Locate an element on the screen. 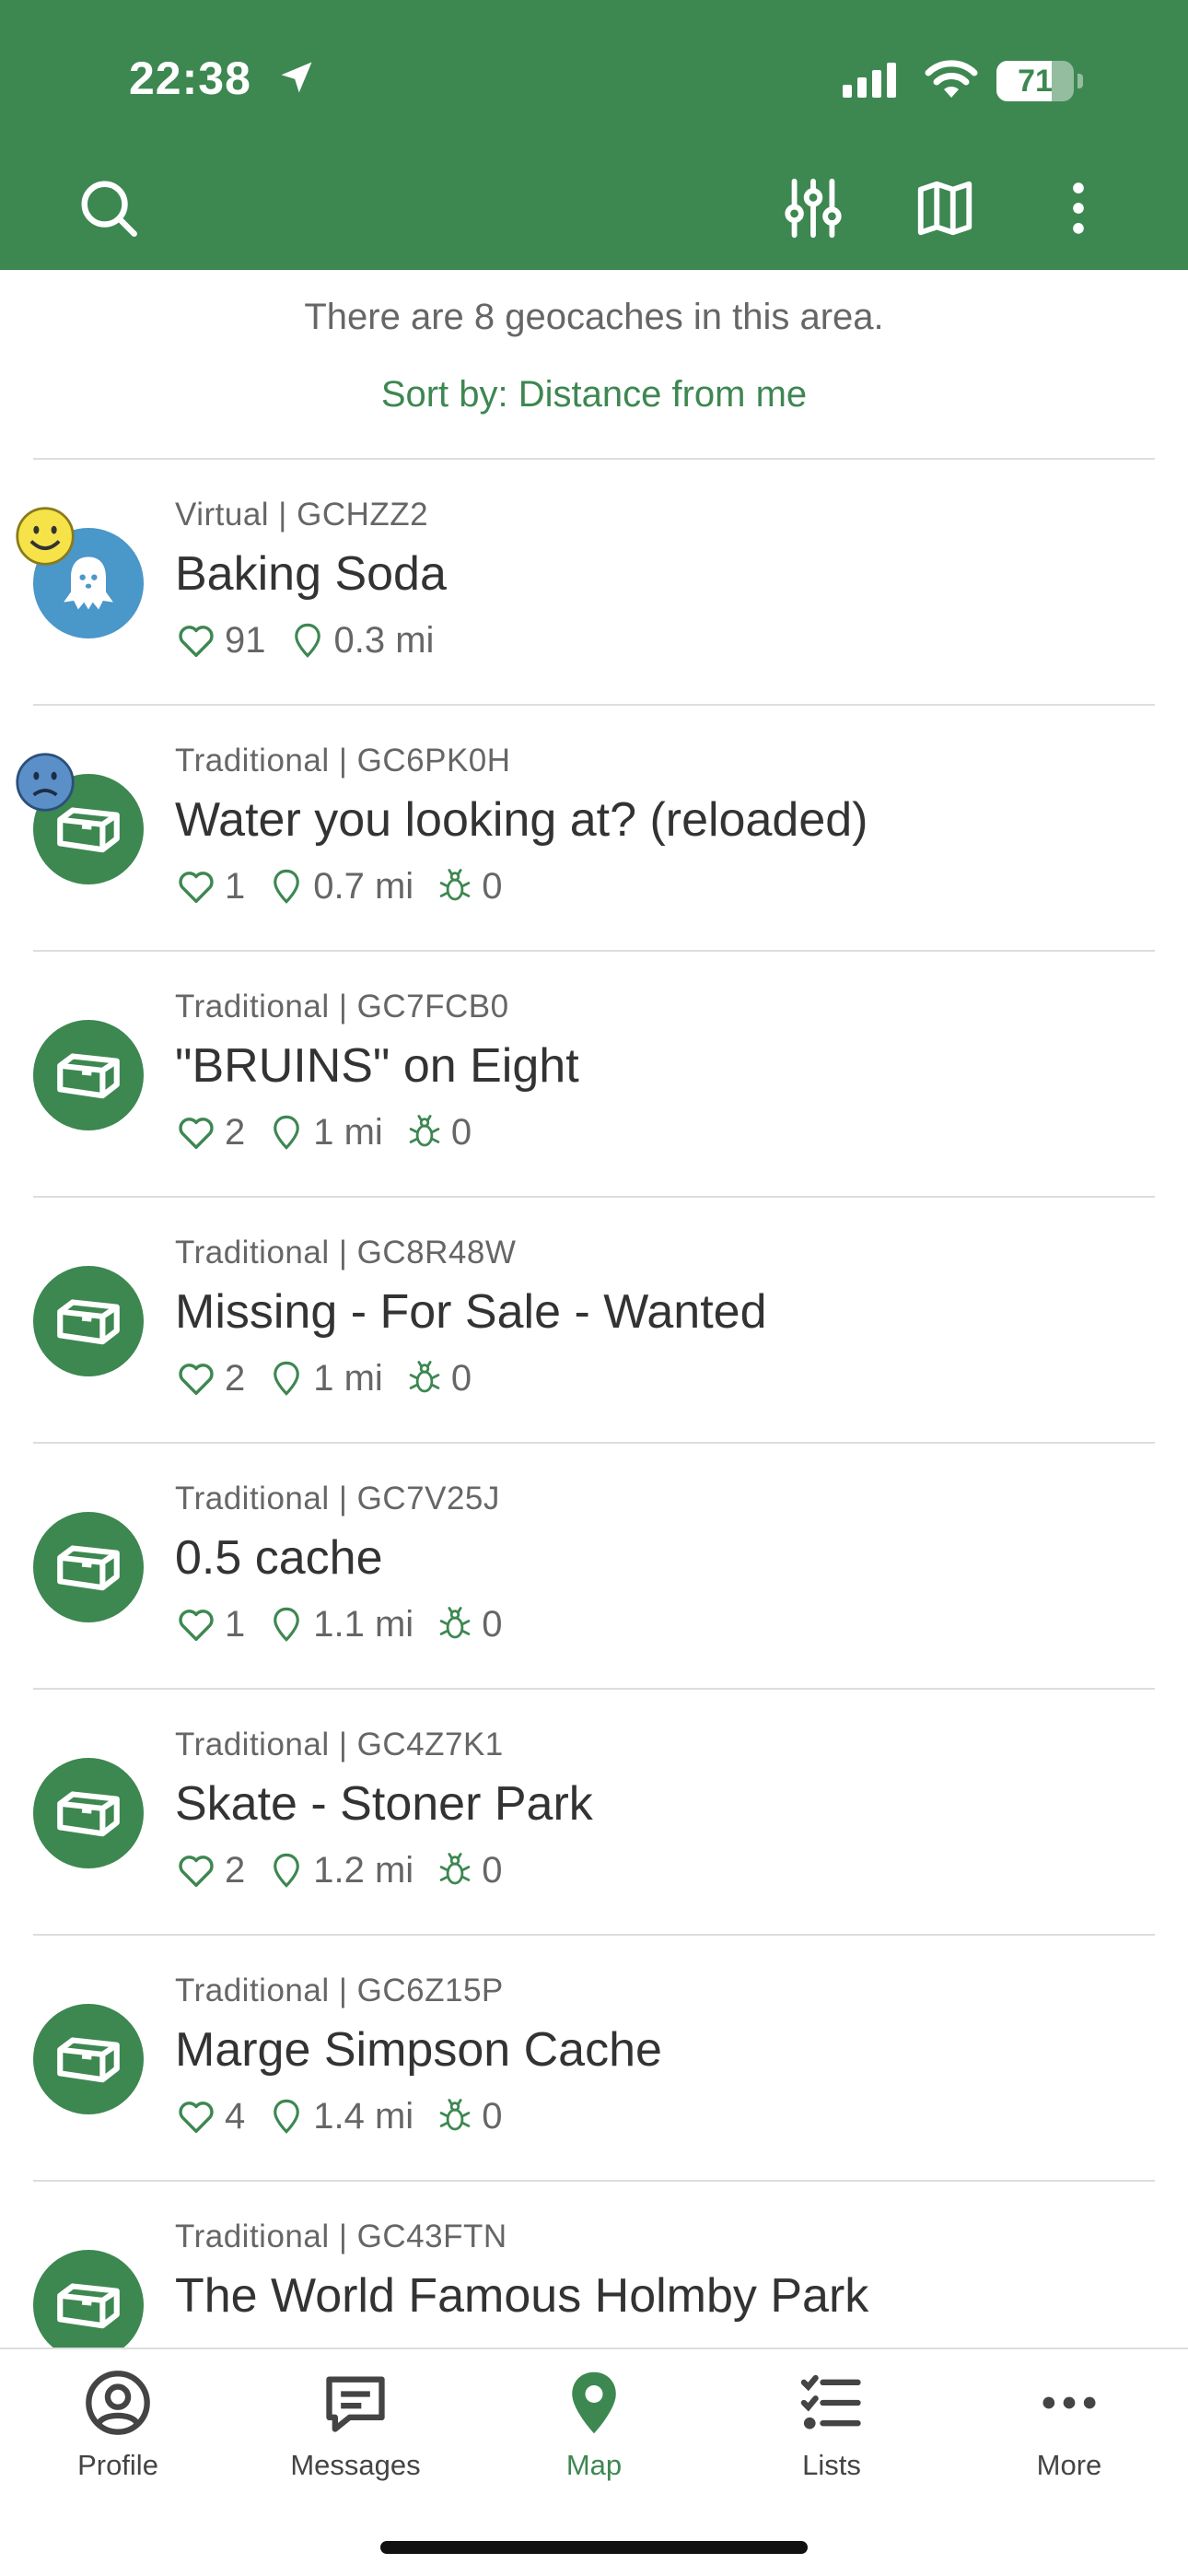 The height and width of the screenshot is (2576, 1188). map-pin-icon is located at coordinates (594, 2402).